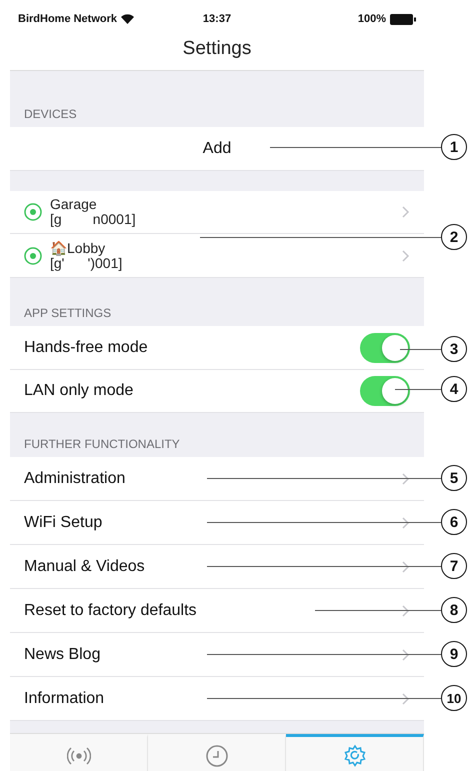  I want to click on callout-number: 8, so click(454, 610).